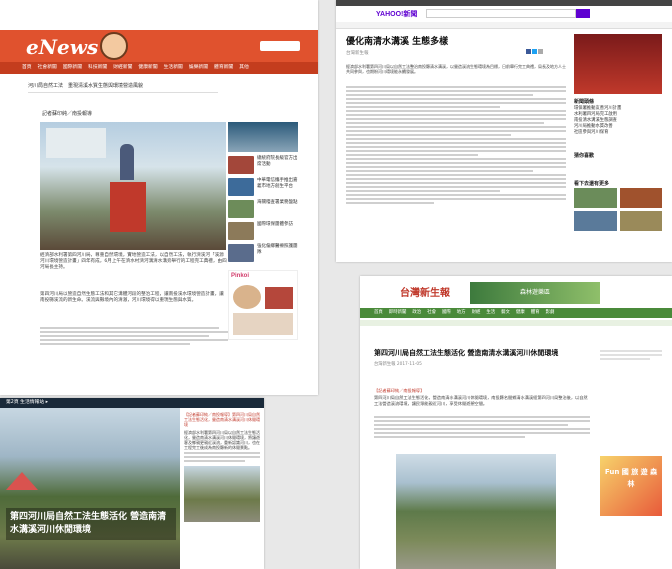 This screenshot has width=672, height=569. What do you see at coordinates (584, 102) in the screenshot?
I see `right-heading: 新聞頭條` at bounding box center [584, 102].